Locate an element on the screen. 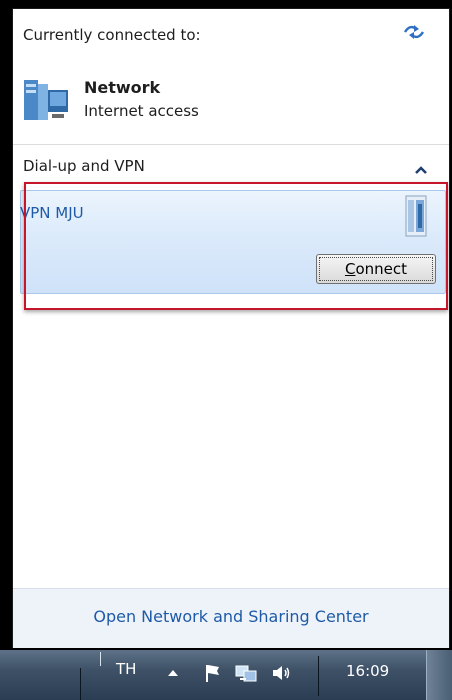  refresh-icon is located at coordinates (414, 32).